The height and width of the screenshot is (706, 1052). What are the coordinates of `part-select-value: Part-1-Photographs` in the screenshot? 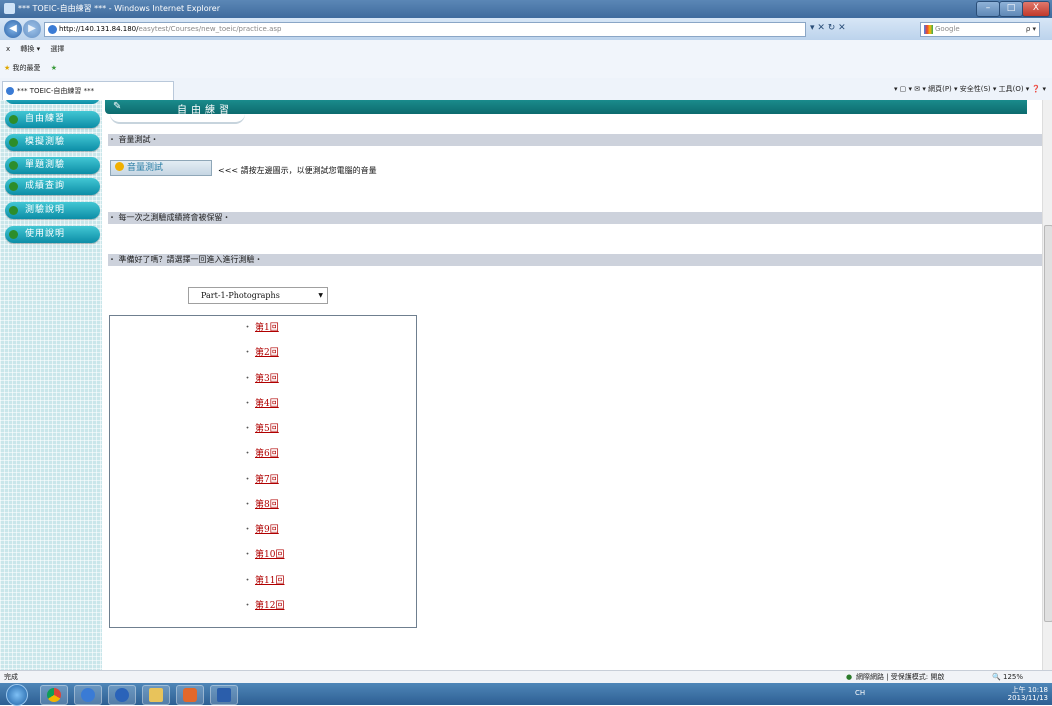 It's located at (240, 295).